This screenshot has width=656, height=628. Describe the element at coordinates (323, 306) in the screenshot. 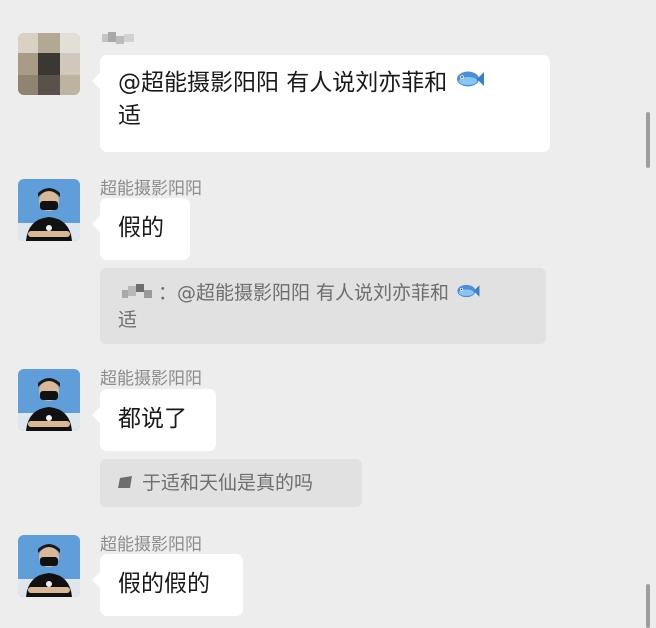

I see `quoted-message: ：@超能摄影阳阳 有人说刘亦菲和 适` at that location.